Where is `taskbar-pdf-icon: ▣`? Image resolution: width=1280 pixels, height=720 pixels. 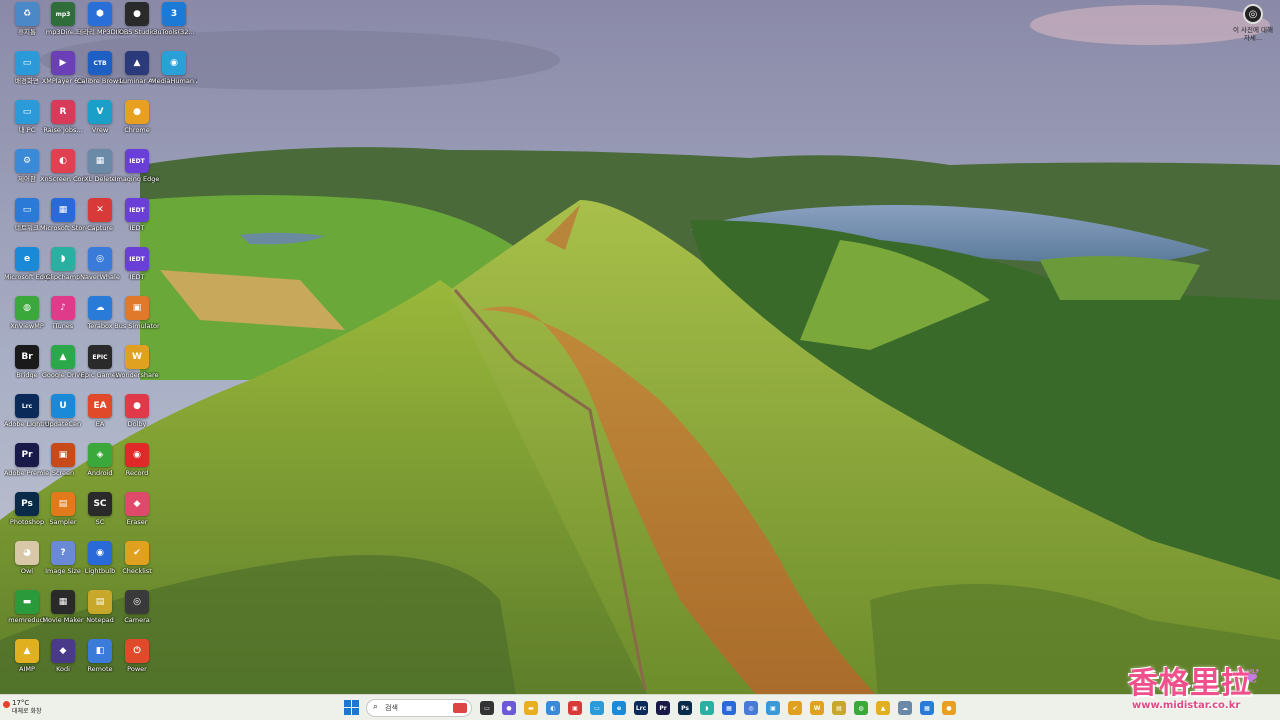 taskbar-pdf-icon: ▣ is located at coordinates (575, 708).